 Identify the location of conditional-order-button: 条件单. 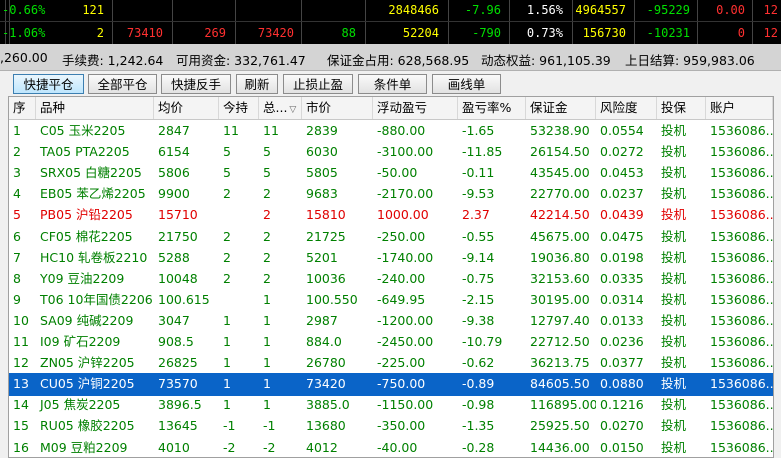
(392, 84).